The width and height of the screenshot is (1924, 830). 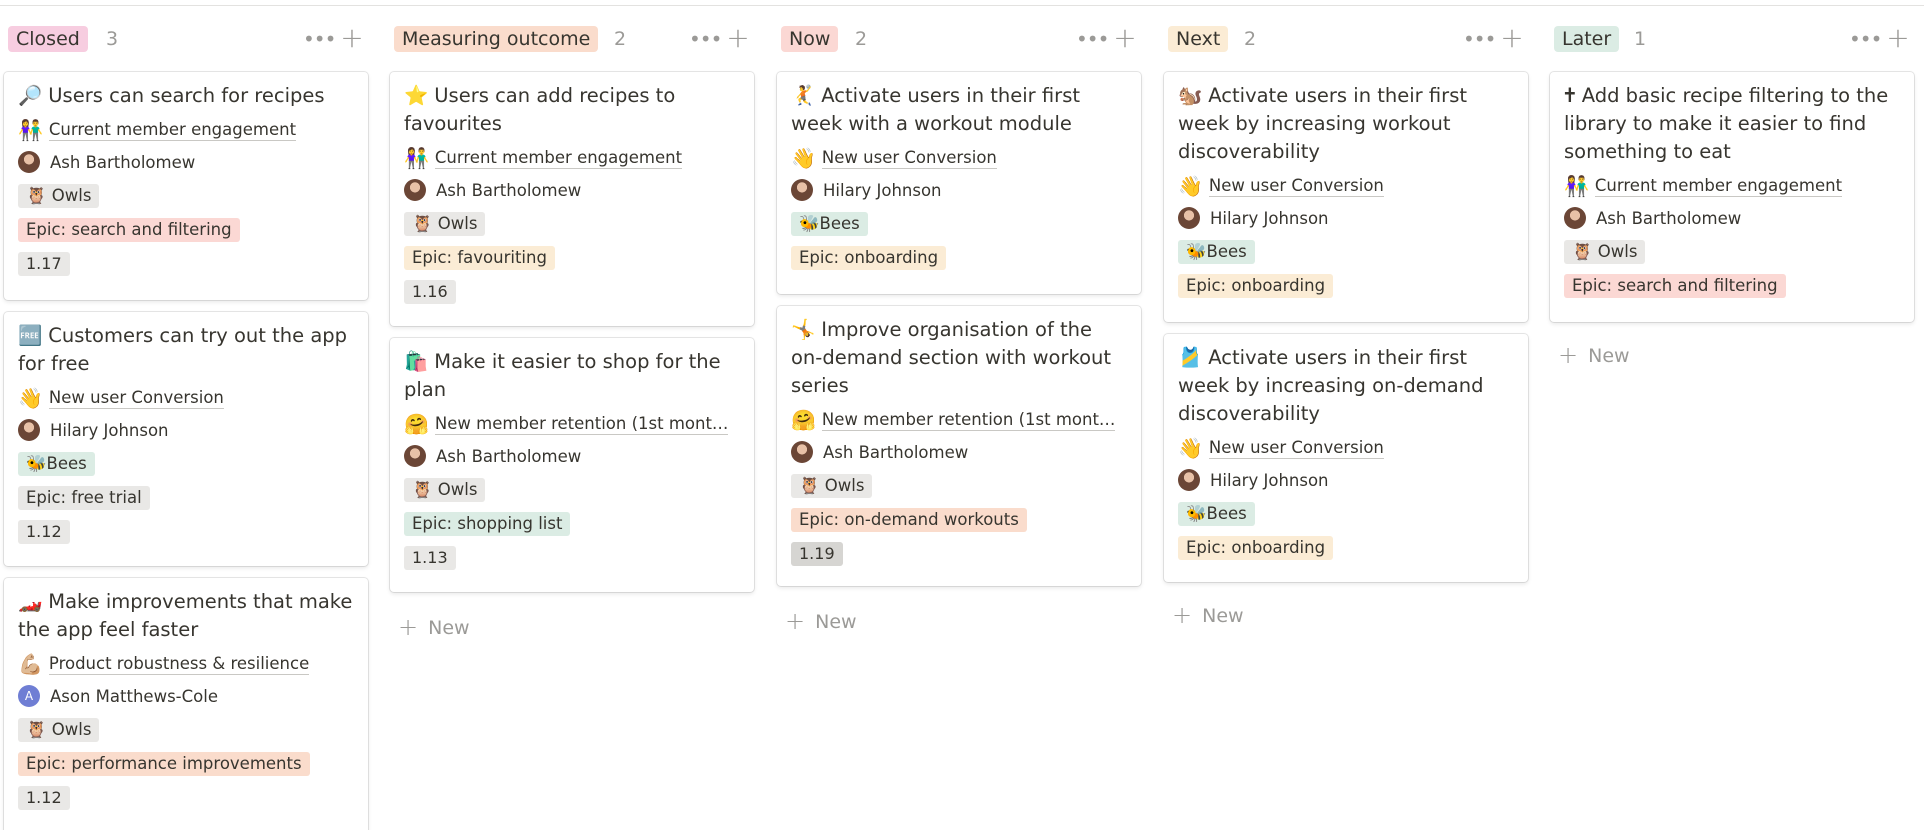 What do you see at coordinates (909, 520) in the screenshot?
I see `epic-tag: Epic: on-demand workouts` at bounding box center [909, 520].